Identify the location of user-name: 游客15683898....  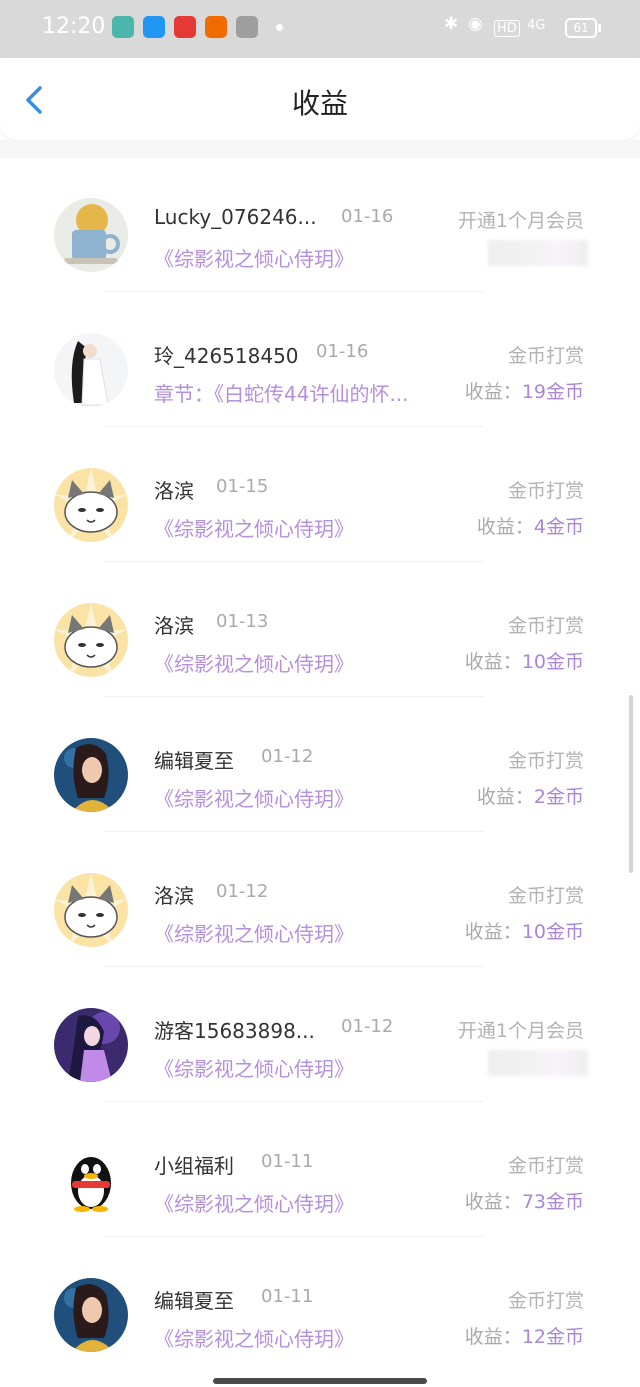
(234, 1031).